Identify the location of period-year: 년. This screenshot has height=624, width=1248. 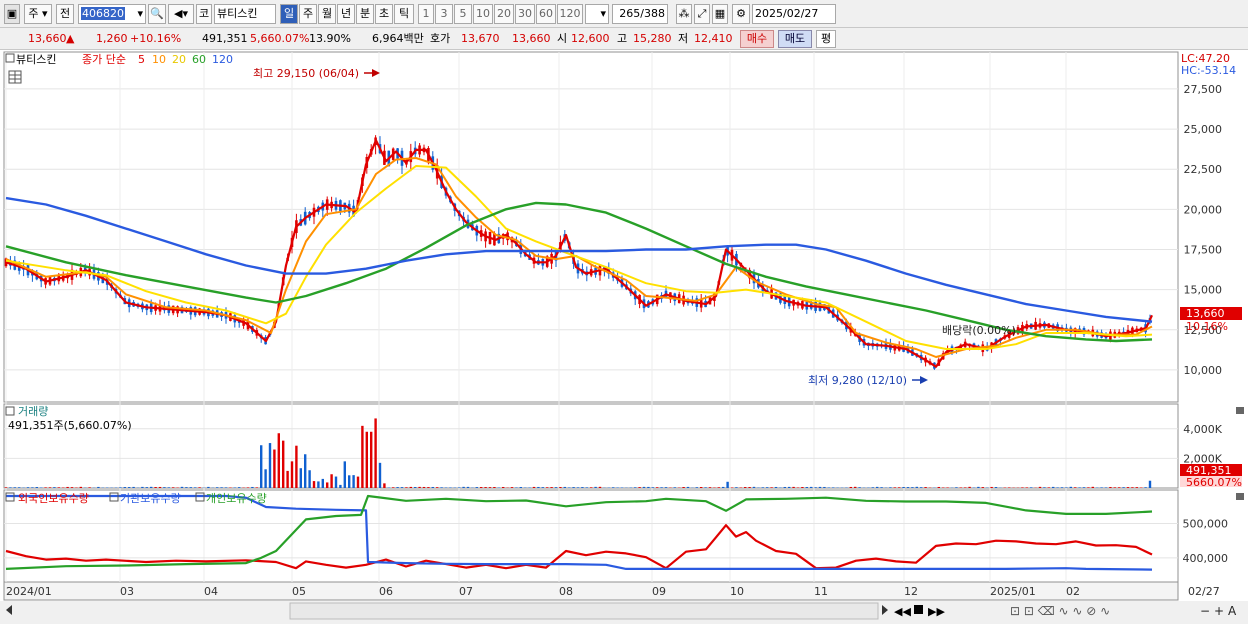
(346, 14).